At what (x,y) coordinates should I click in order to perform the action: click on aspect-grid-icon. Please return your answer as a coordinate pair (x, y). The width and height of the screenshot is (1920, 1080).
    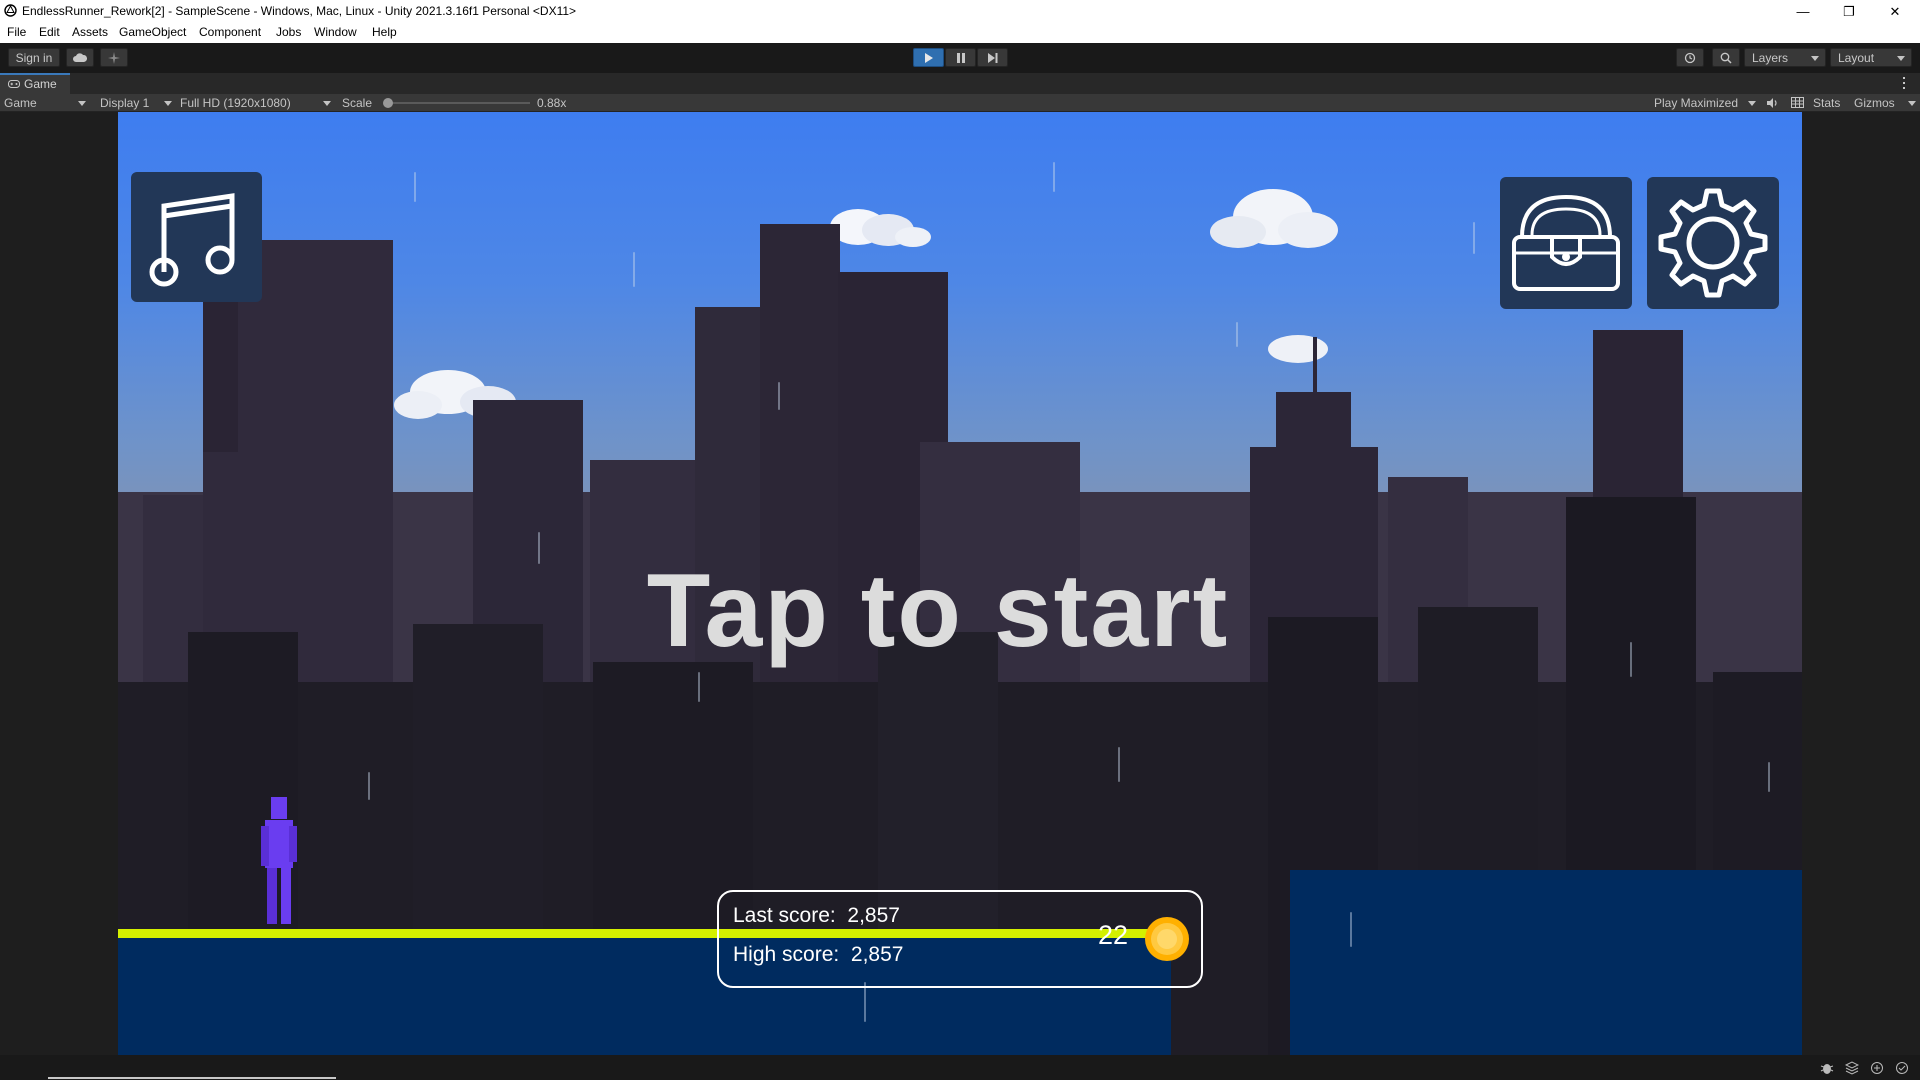
    Looking at the image, I should click on (1797, 102).